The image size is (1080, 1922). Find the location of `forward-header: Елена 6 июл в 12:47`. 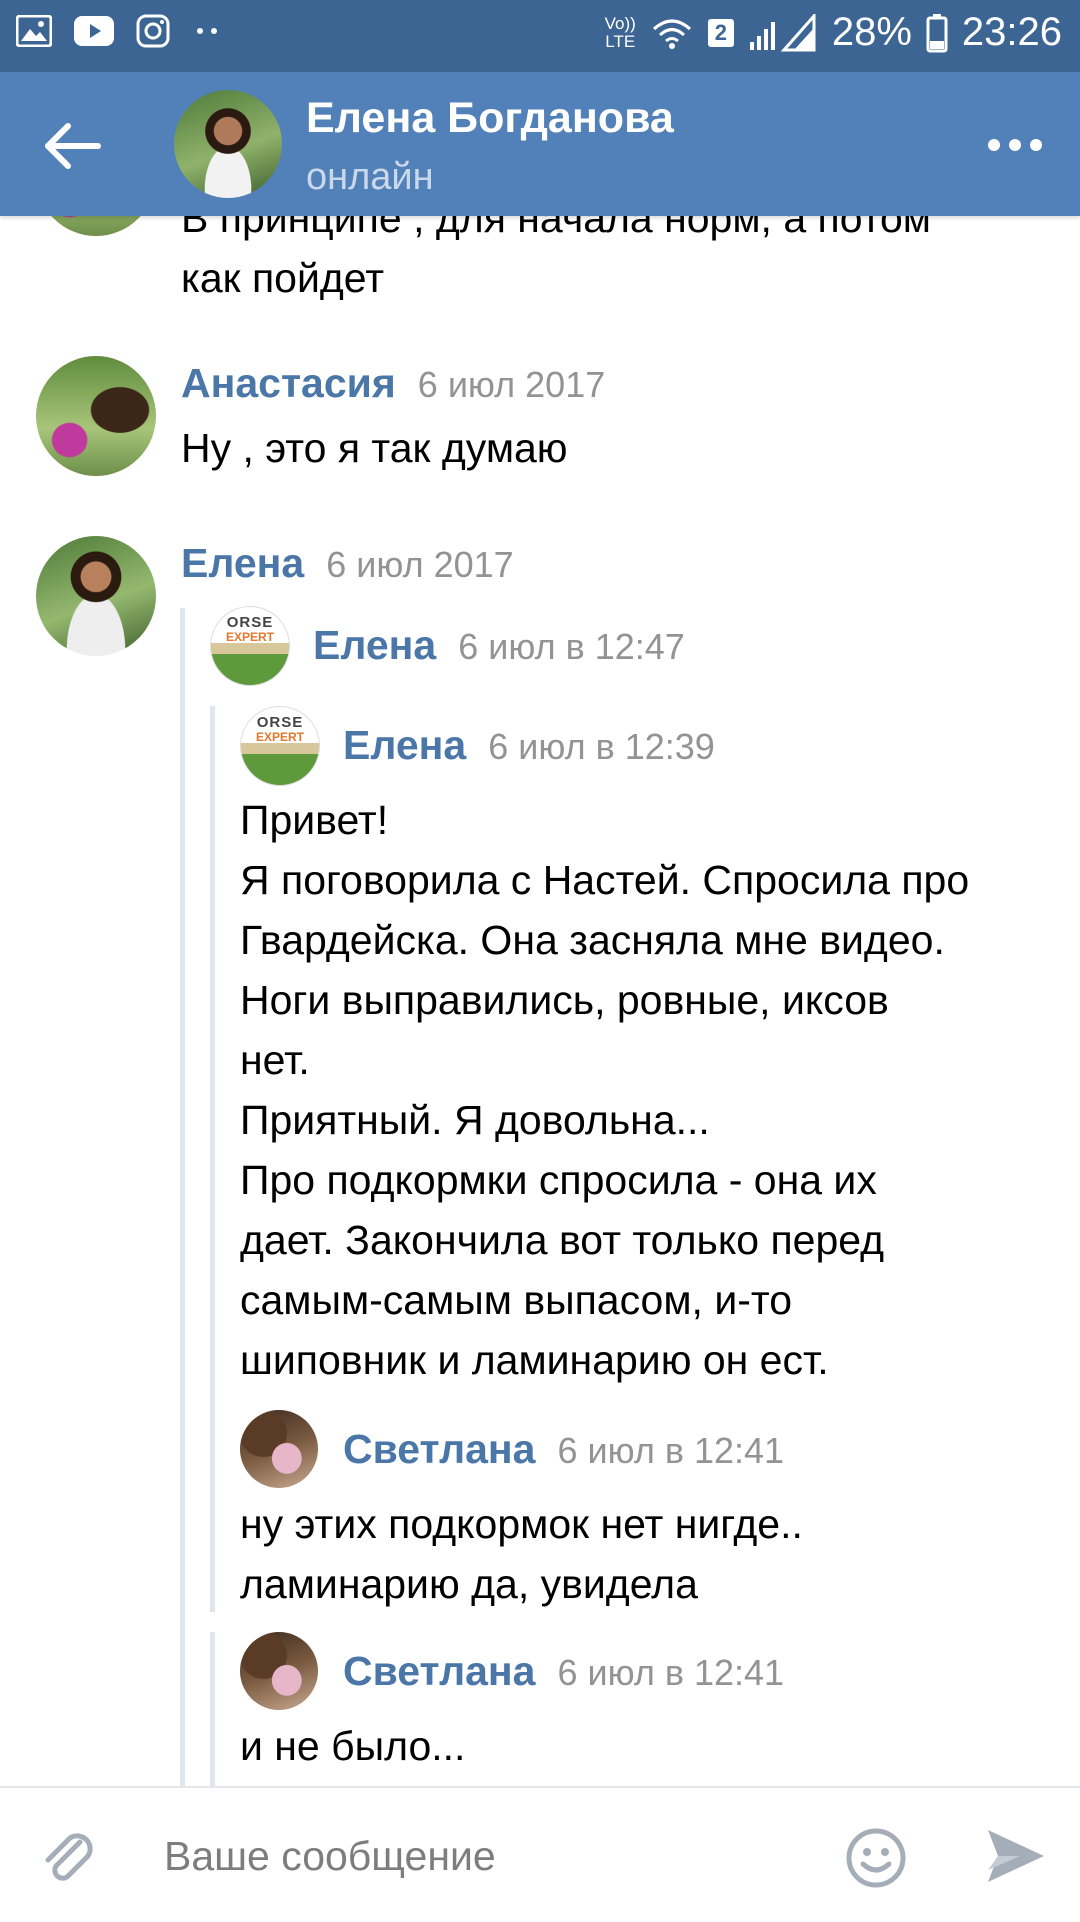

forward-header: Елена 6 июл в 12:47 is located at coordinates (499, 645).